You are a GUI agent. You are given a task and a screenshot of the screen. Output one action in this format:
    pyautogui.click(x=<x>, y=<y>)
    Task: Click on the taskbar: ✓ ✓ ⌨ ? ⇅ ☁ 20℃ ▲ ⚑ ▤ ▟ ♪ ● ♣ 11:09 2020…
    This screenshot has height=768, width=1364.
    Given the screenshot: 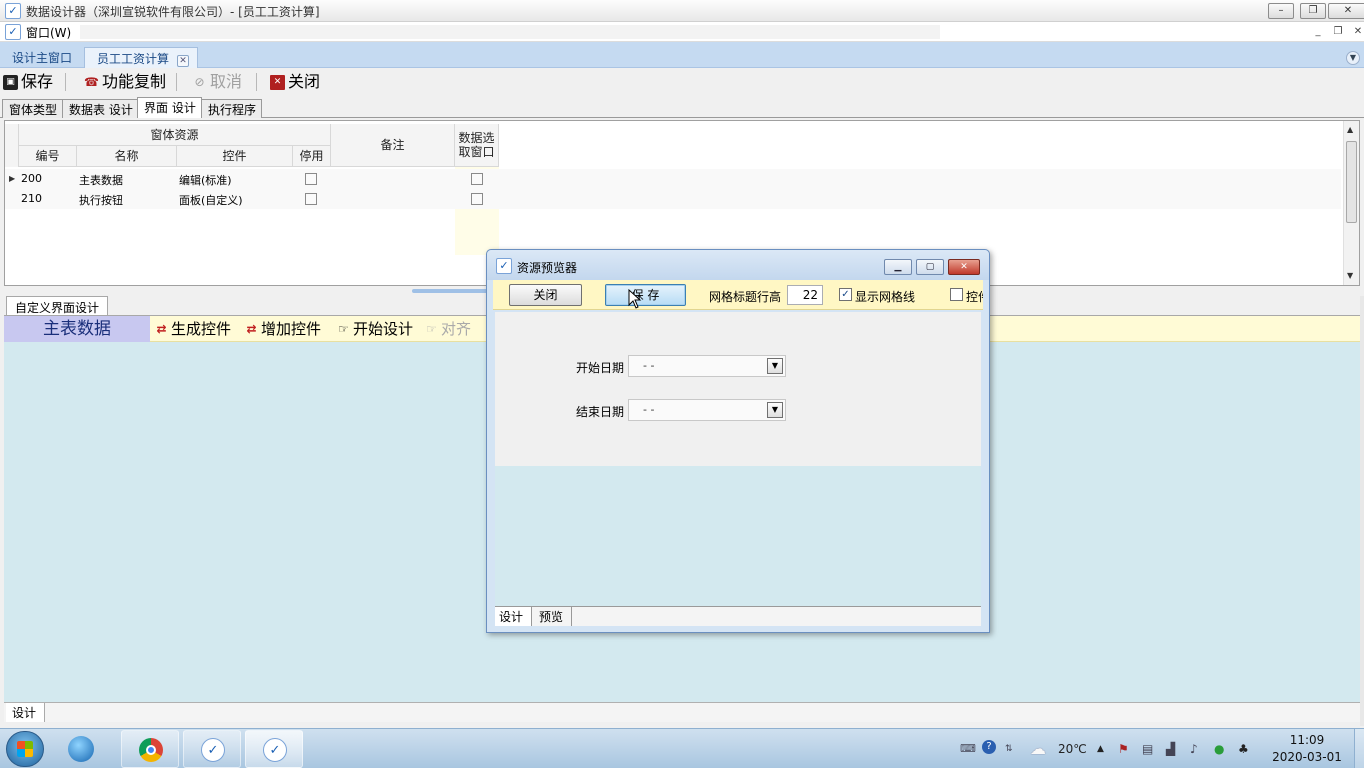 What is the action you would take?
    pyautogui.click(x=682, y=748)
    